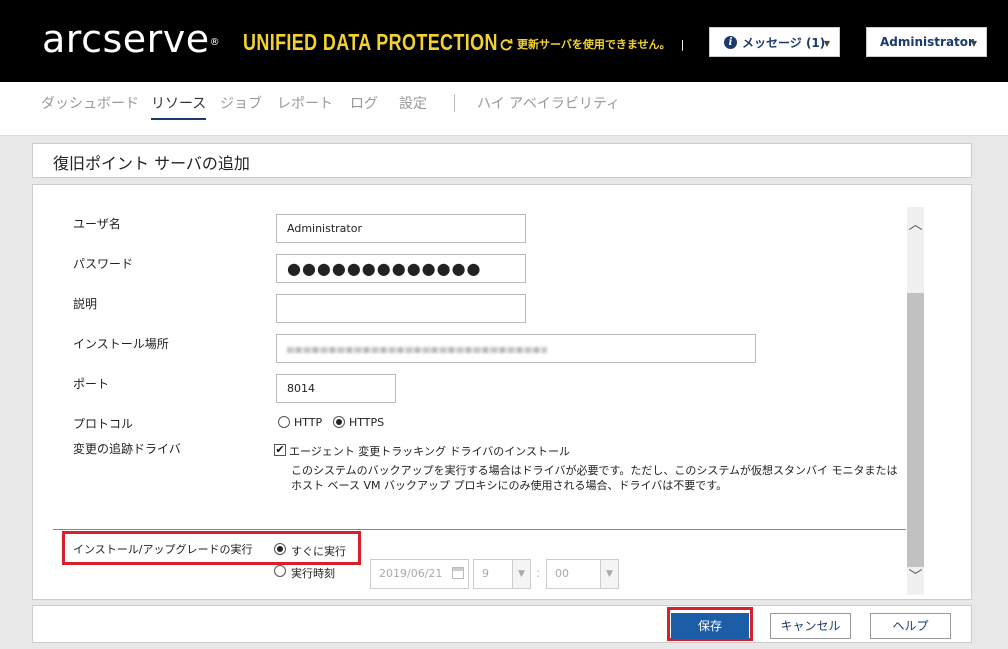 The width and height of the screenshot is (1008, 649). I want to click on install-path-input, so click(516, 348).